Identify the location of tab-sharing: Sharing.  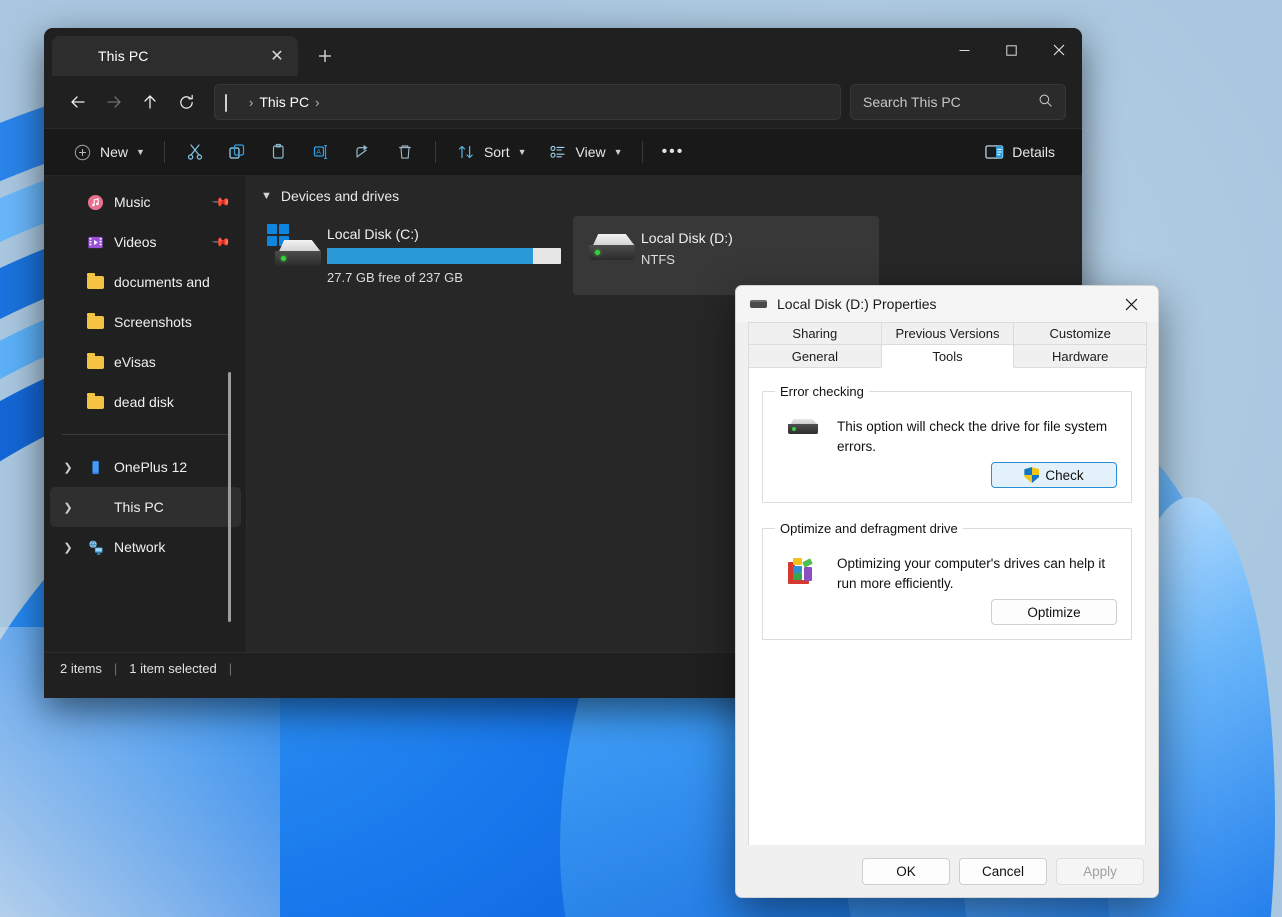
(815, 333).